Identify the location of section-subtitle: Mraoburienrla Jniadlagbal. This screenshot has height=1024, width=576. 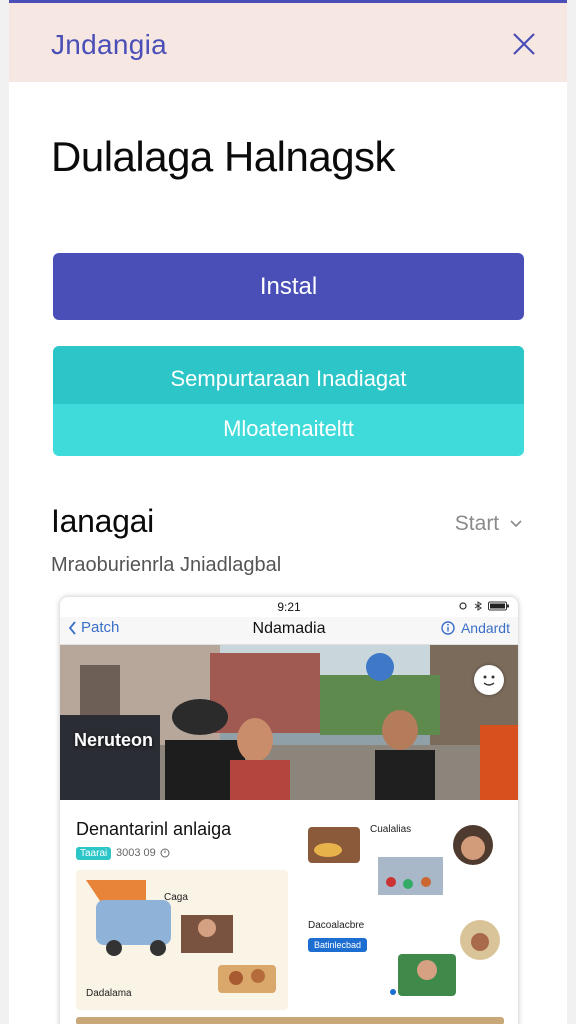
(166, 565).